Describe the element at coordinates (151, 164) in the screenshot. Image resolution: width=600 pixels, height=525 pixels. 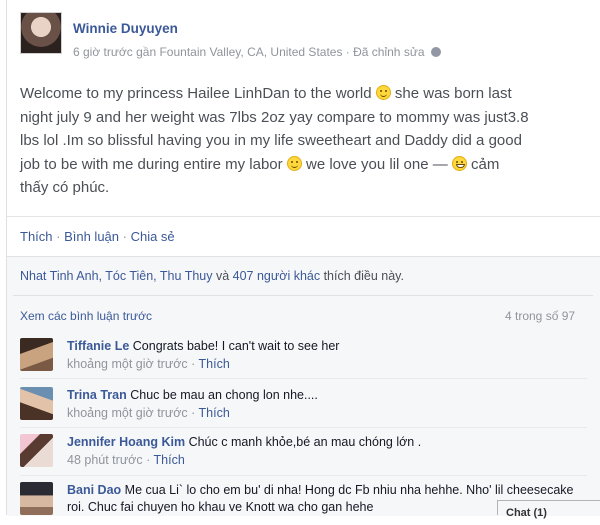
I see `post-line: job to be with me during entire my labor` at that location.